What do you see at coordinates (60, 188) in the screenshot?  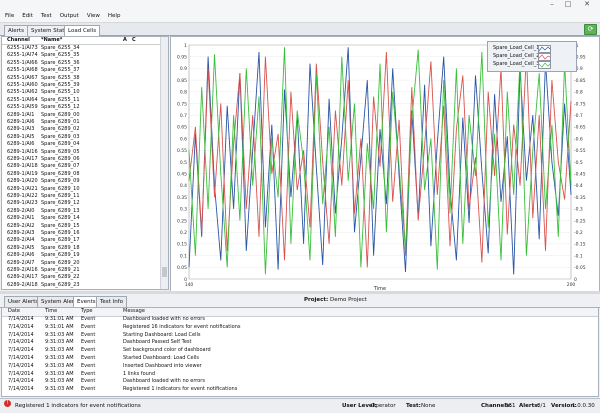 I see `channel-name: Spare_6289_10` at bounding box center [60, 188].